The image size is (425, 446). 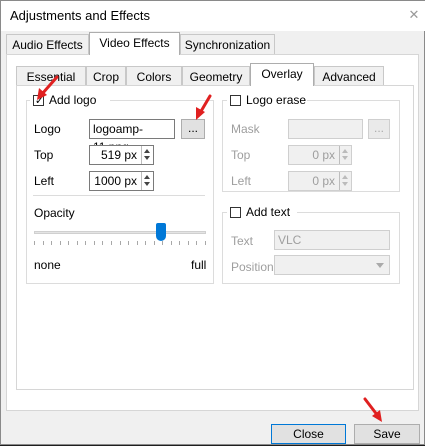 What do you see at coordinates (49, 85) in the screenshot?
I see `arrow-add-logo` at bounding box center [49, 85].